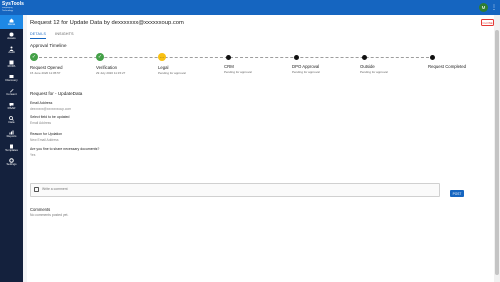  What do you see at coordinates (457, 193) in the screenshot?
I see `post-button: POST` at bounding box center [457, 193].